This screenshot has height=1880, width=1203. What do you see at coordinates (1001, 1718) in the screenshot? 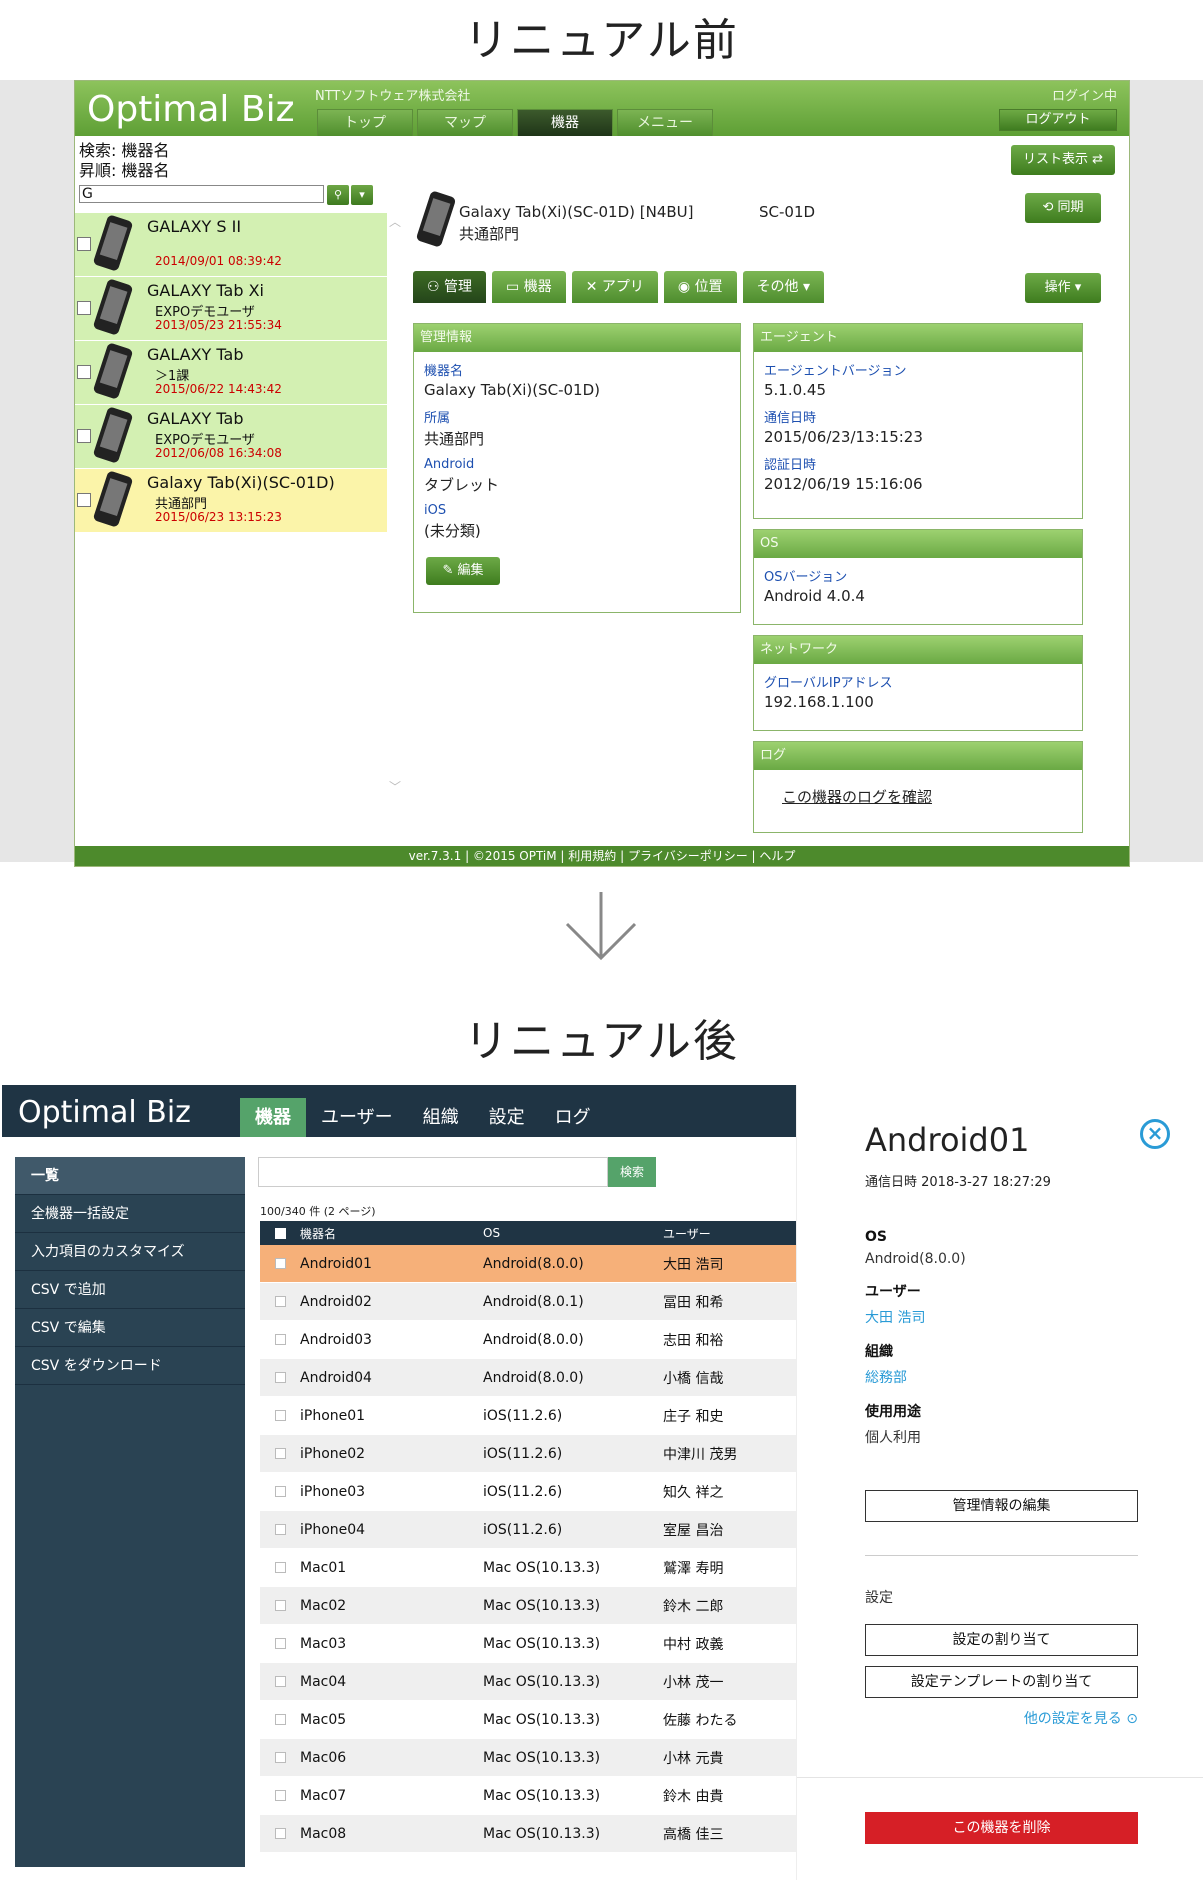
I see `more-settings-link: 他の設定を見る ⊙` at bounding box center [1001, 1718].